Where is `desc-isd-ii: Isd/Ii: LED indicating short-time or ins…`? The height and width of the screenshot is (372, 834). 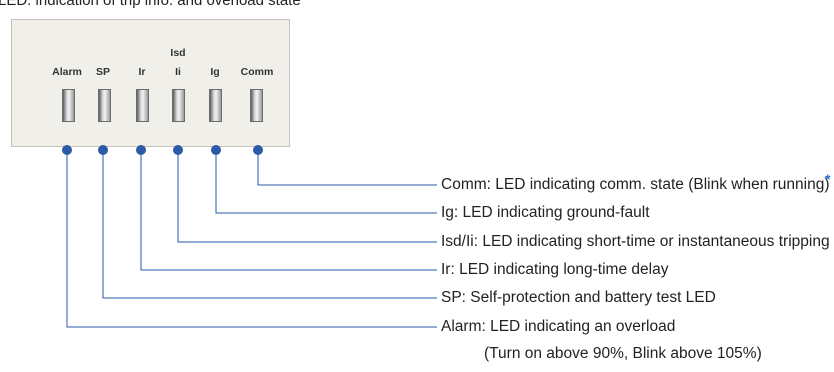 desc-isd-ii: Isd/Ii: LED indicating short-time or ins… is located at coordinates (635, 241).